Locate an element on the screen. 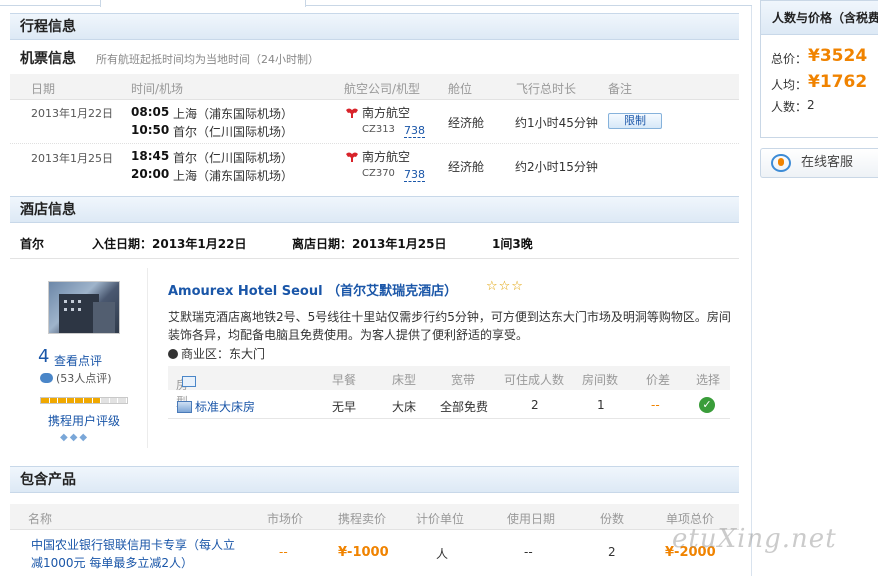  comment-icon is located at coordinates (46, 378).